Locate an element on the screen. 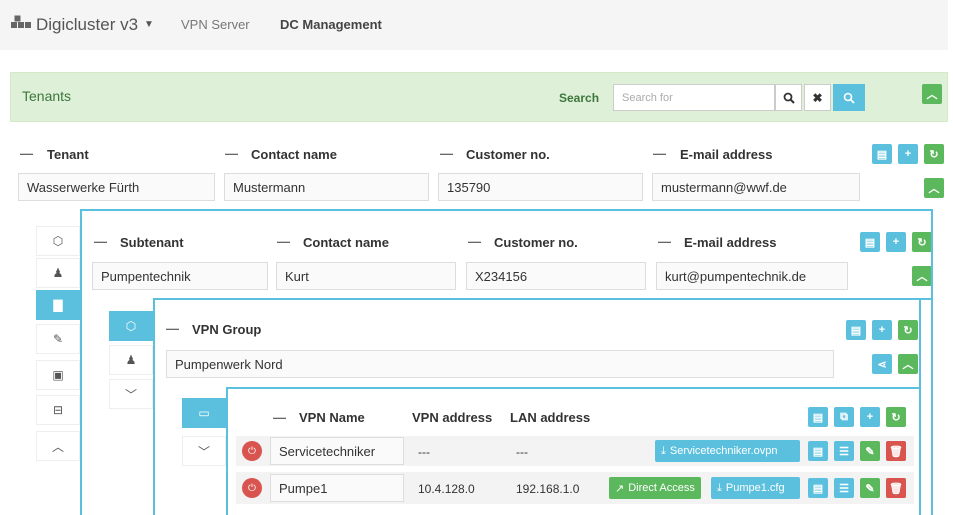 This screenshot has width=953, height=515. tab-edit: ✎ is located at coordinates (58, 339).